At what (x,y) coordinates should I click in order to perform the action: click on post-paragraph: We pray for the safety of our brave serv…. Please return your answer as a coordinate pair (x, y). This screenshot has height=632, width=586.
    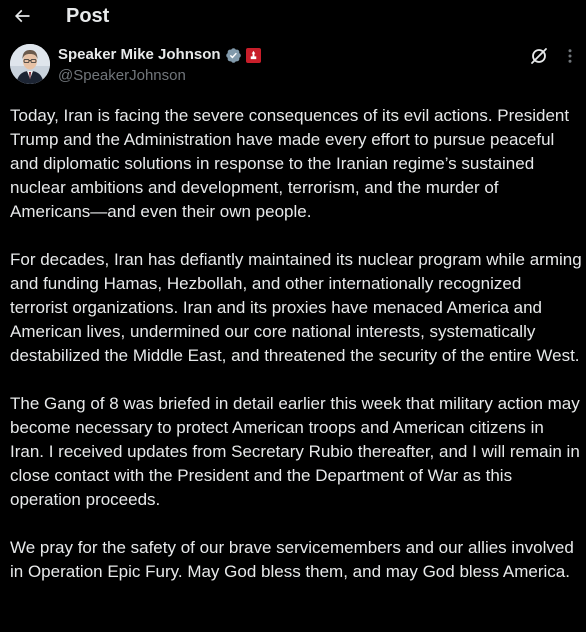
    Looking at the image, I should click on (292, 559).